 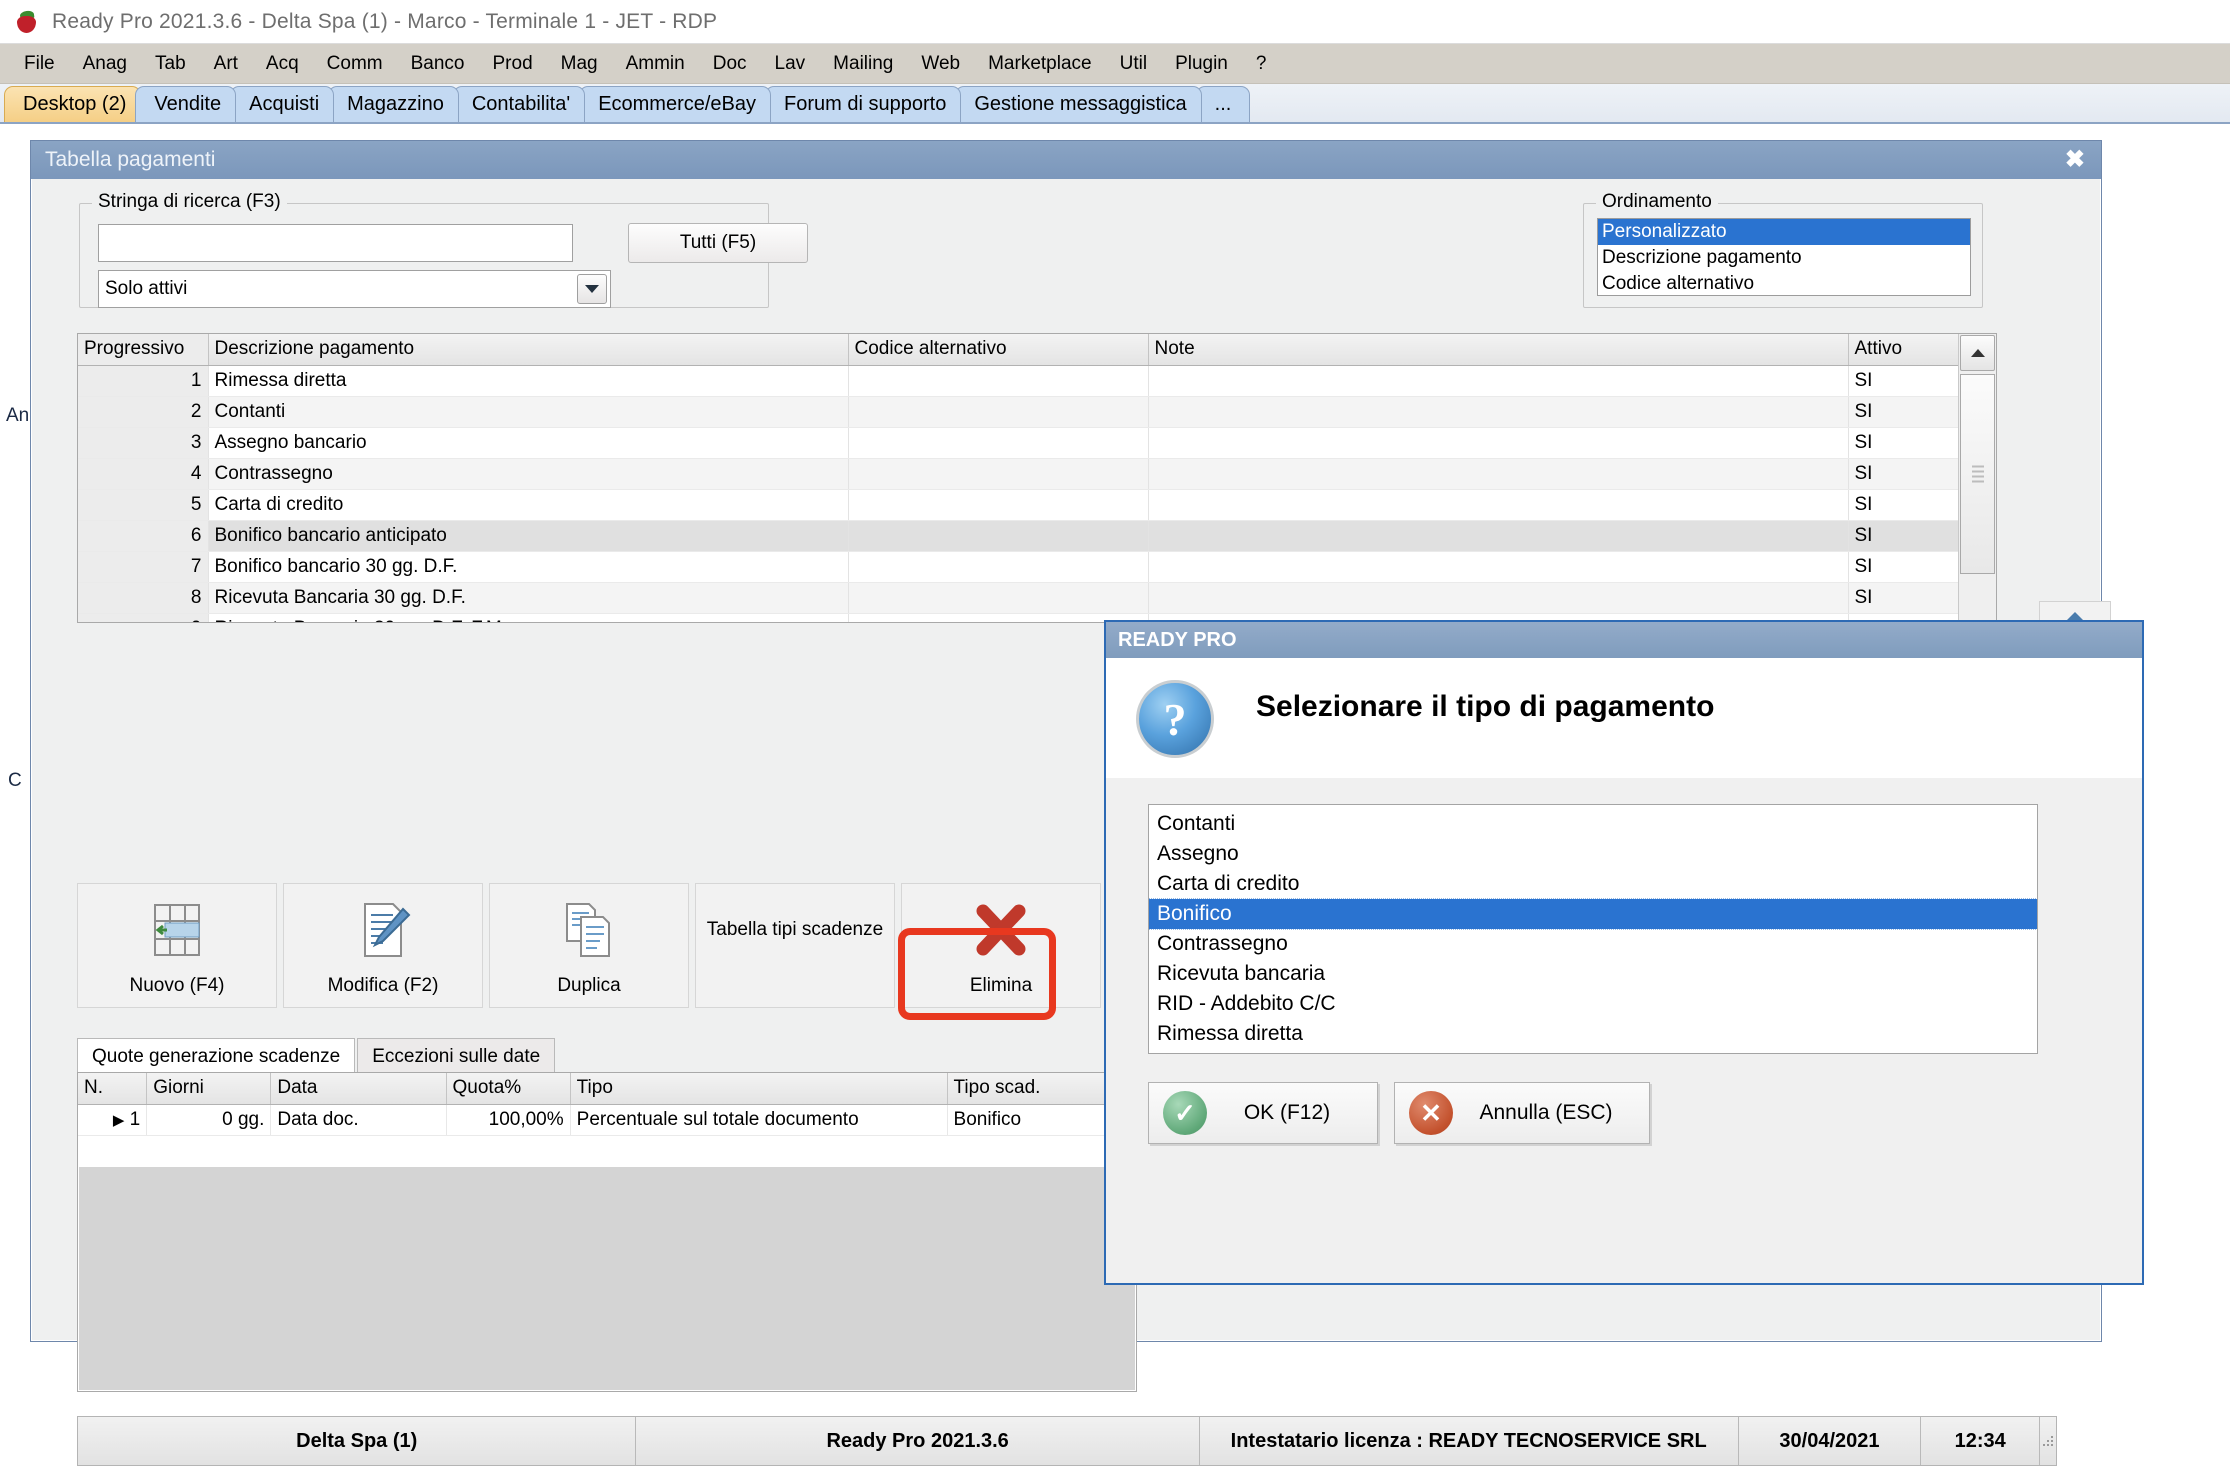 What do you see at coordinates (130, 159) in the screenshot?
I see `document-title: Tabella pagamenti` at bounding box center [130, 159].